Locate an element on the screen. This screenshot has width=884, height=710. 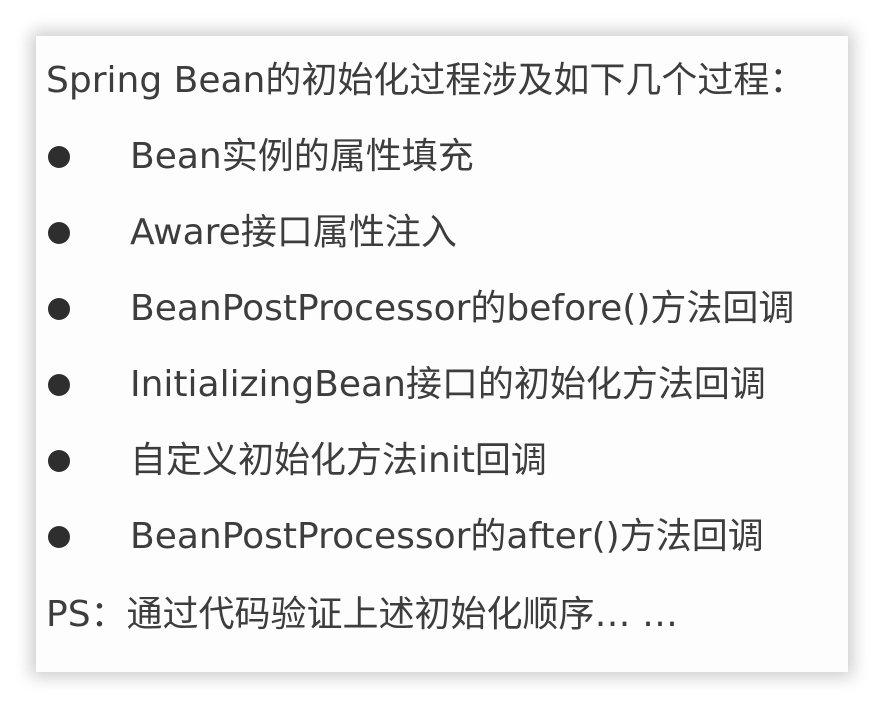
list-item: BeanPostProcessor的after()方法回调 is located at coordinates (442, 537).